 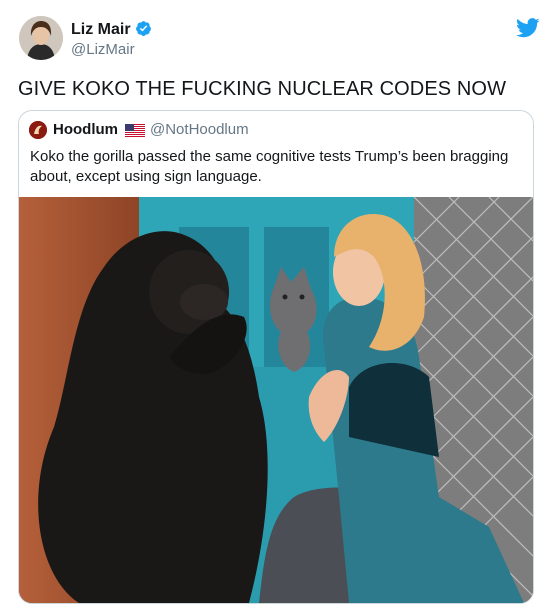 I want to click on author-handle: @LizMair, so click(x=103, y=50).